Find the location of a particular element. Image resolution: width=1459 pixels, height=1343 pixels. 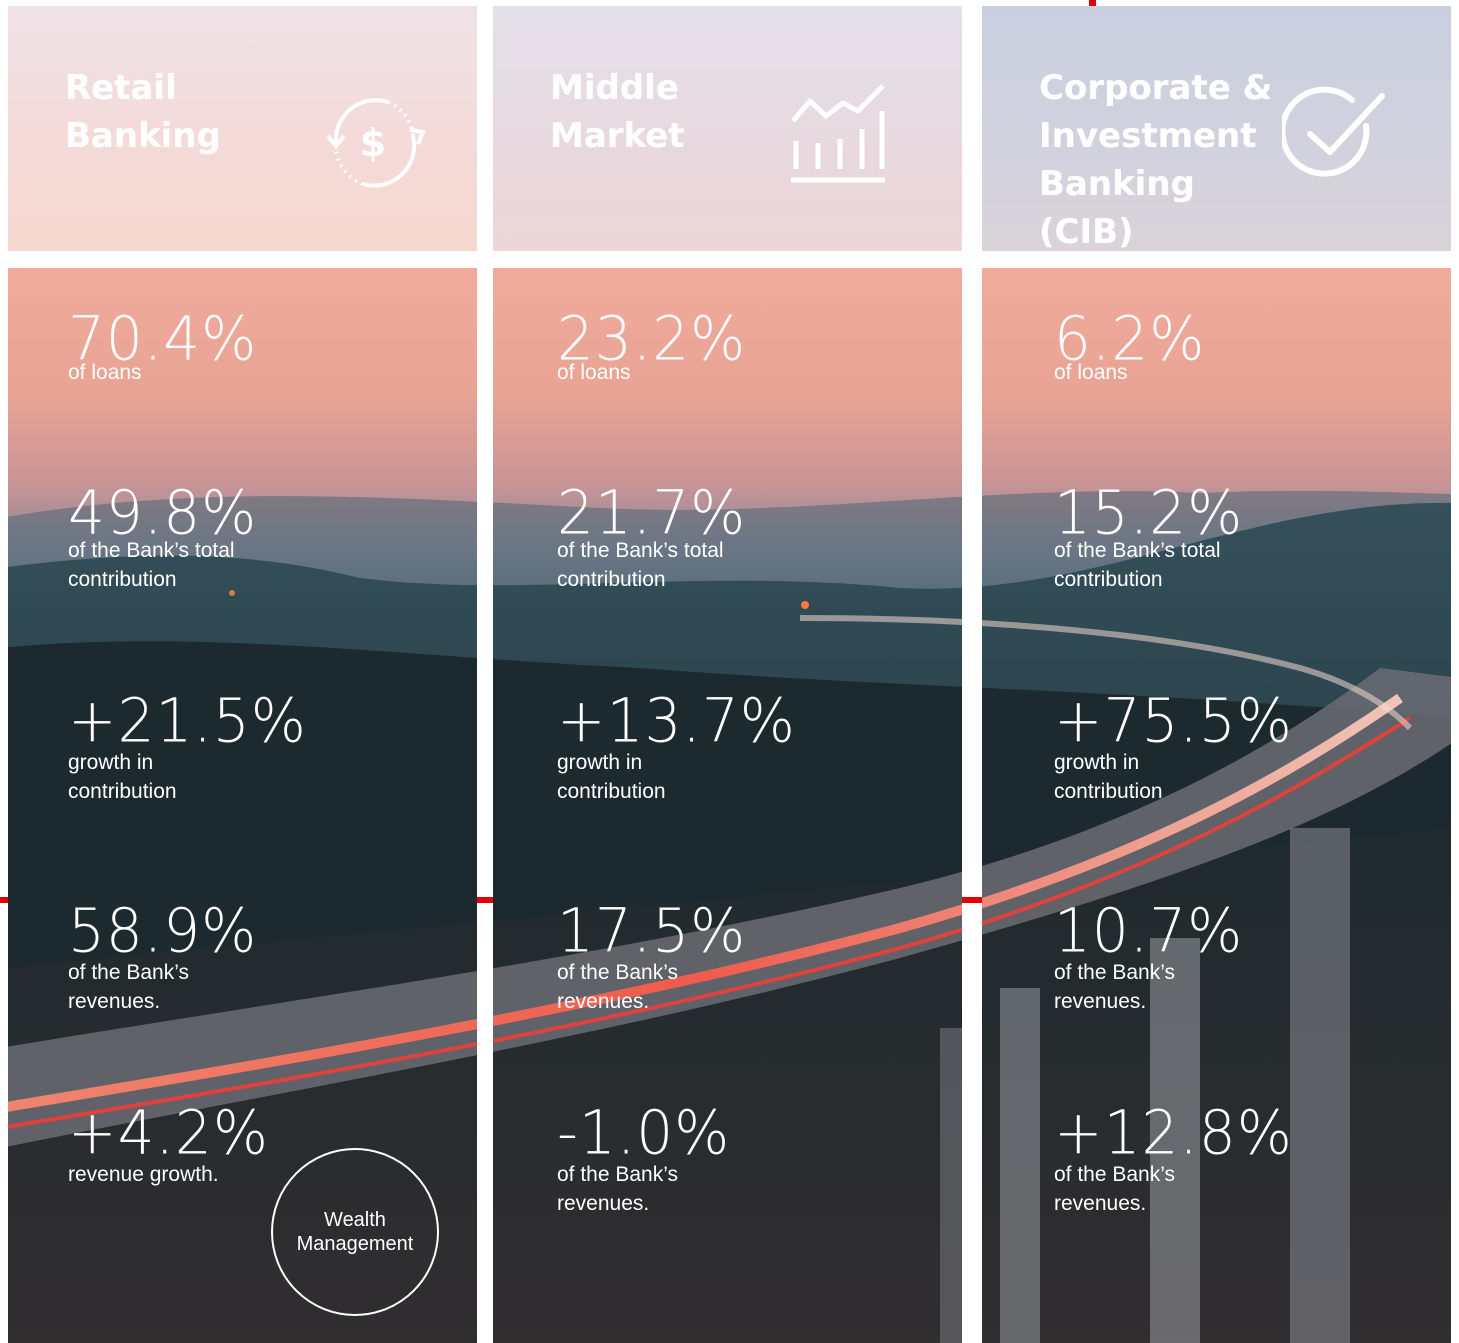

stat-contribution-growth: +21.5% growth in contribution is located at coordinates (187, 746).